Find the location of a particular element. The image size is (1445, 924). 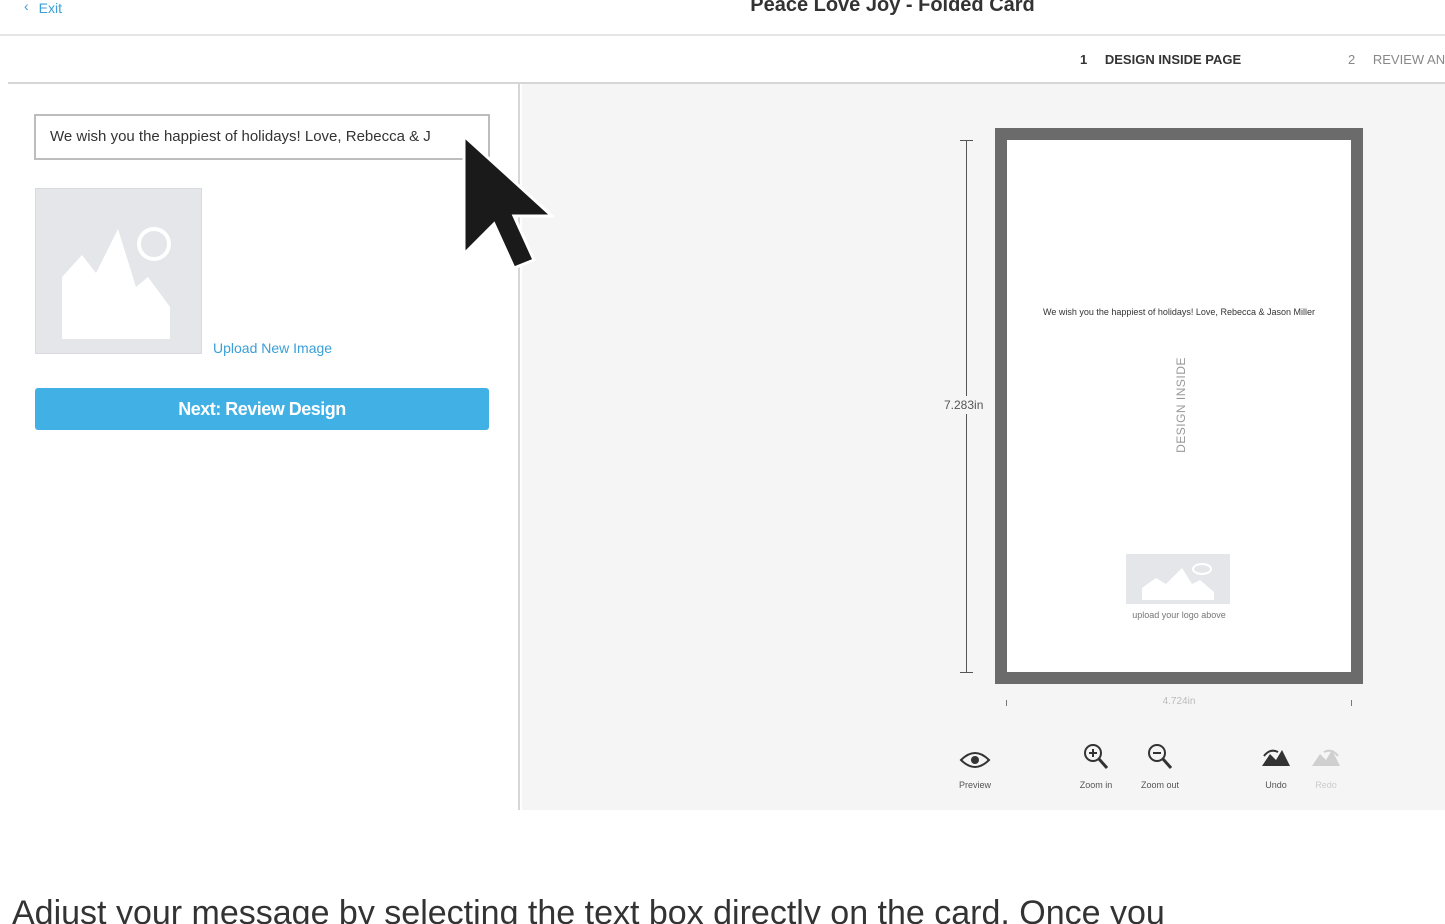

redo-button: Redo is located at coordinates (1326, 766).